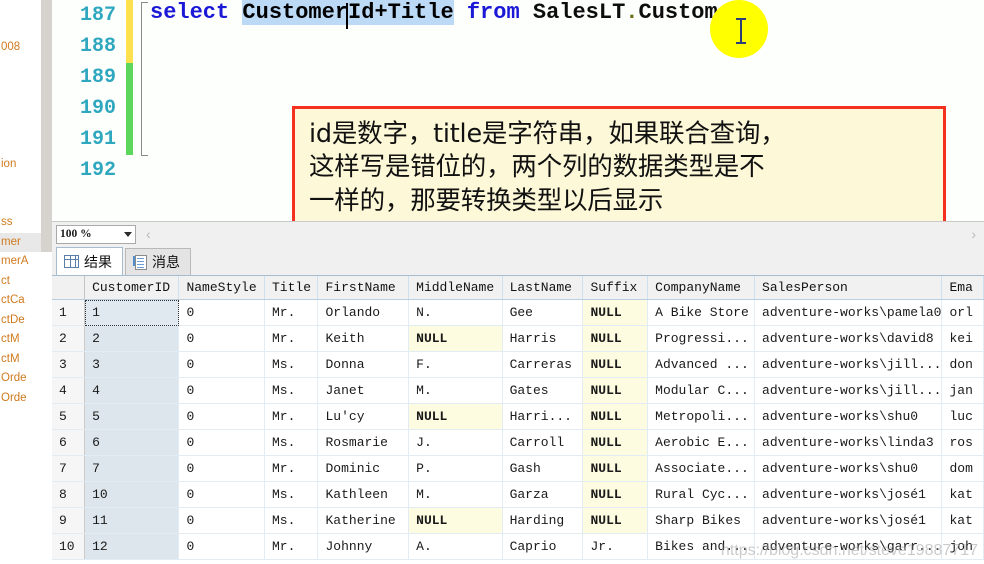  What do you see at coordinates (543, 494) in the screenshot?
I see `grid-cell: Garza` at bounding box center [543, 494].